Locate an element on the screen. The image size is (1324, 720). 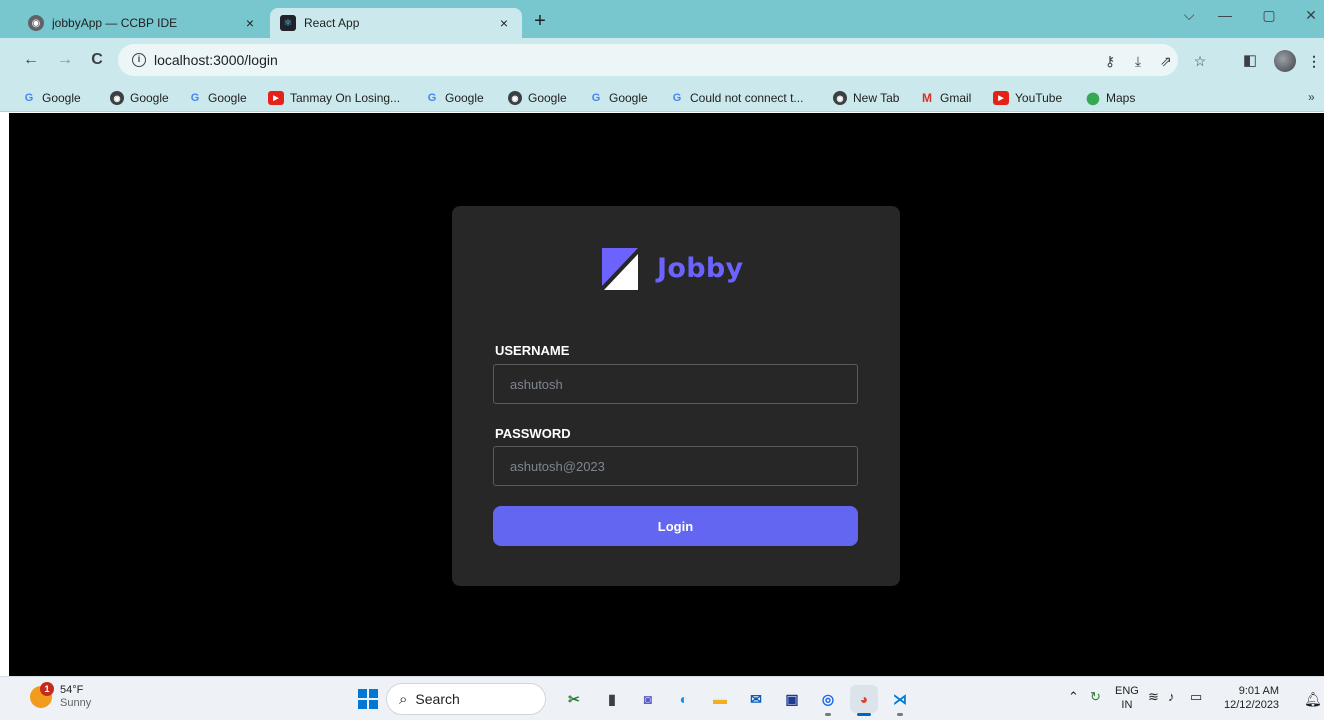
snipping-tool-icon: ✂ is located at coordinates (574, 699).